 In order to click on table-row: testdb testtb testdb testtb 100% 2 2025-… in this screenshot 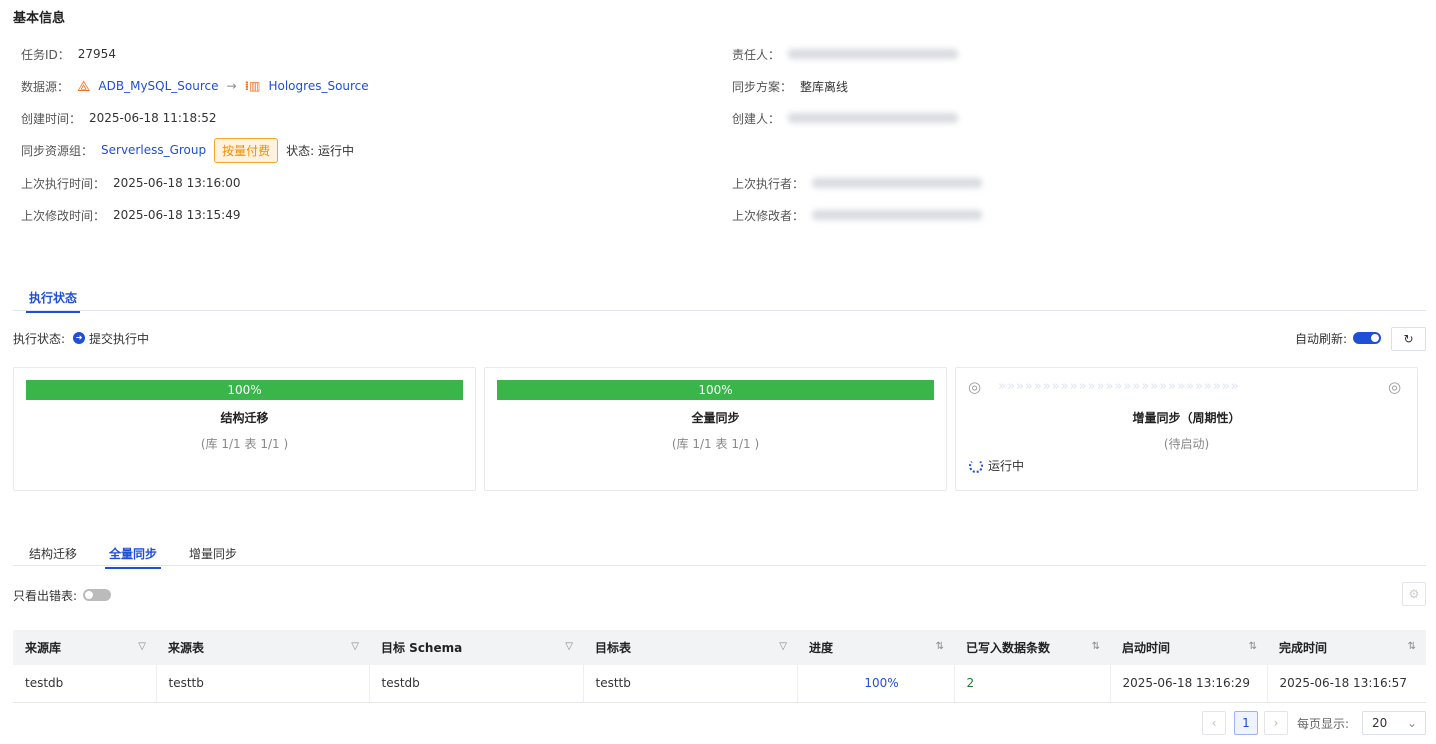, I will do `click(719, 684)`.